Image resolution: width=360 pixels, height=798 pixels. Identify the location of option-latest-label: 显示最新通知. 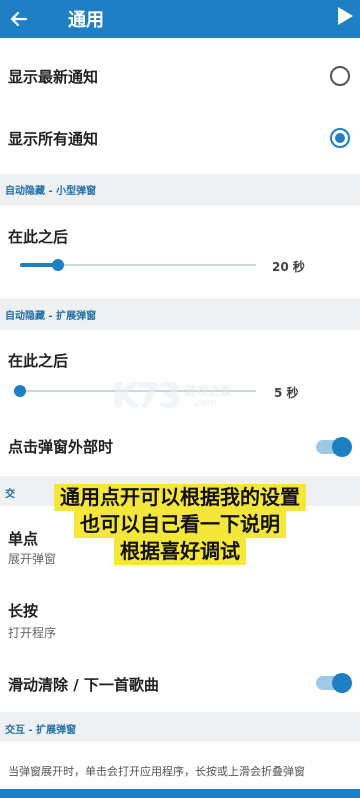
(53, 77).